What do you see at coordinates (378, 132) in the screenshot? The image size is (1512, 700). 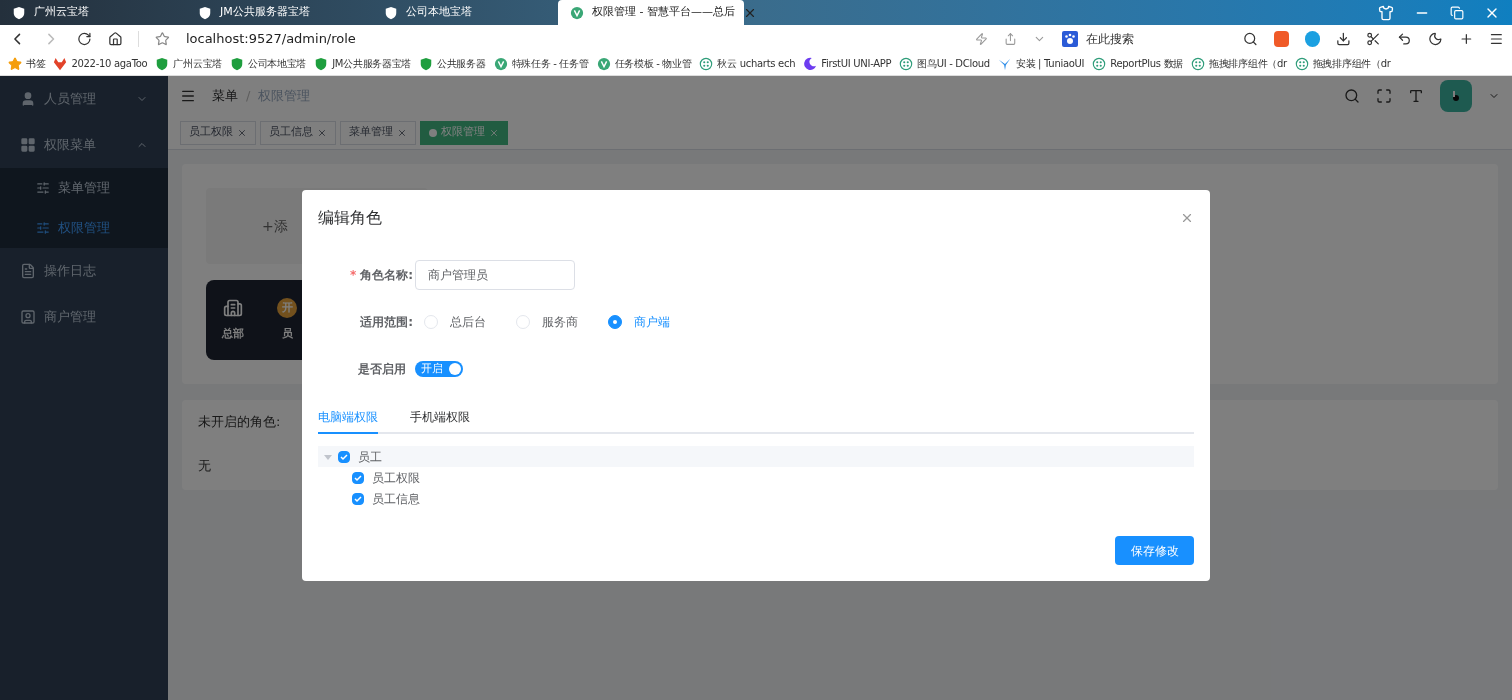 I see `tag-tab: 菜单管理` at bounding box center [378, 132].